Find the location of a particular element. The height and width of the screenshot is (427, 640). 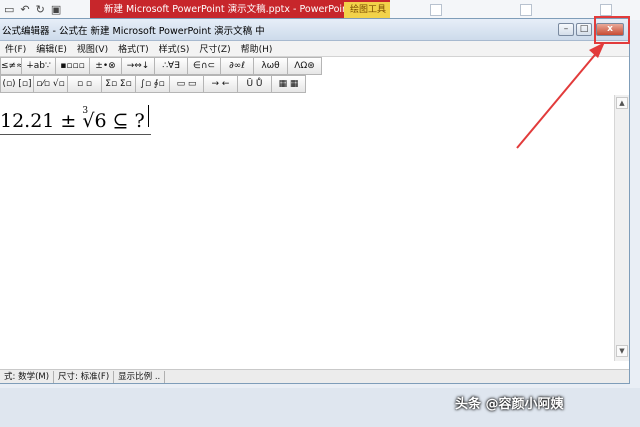

help-icon is located at coordinates (436, 10).